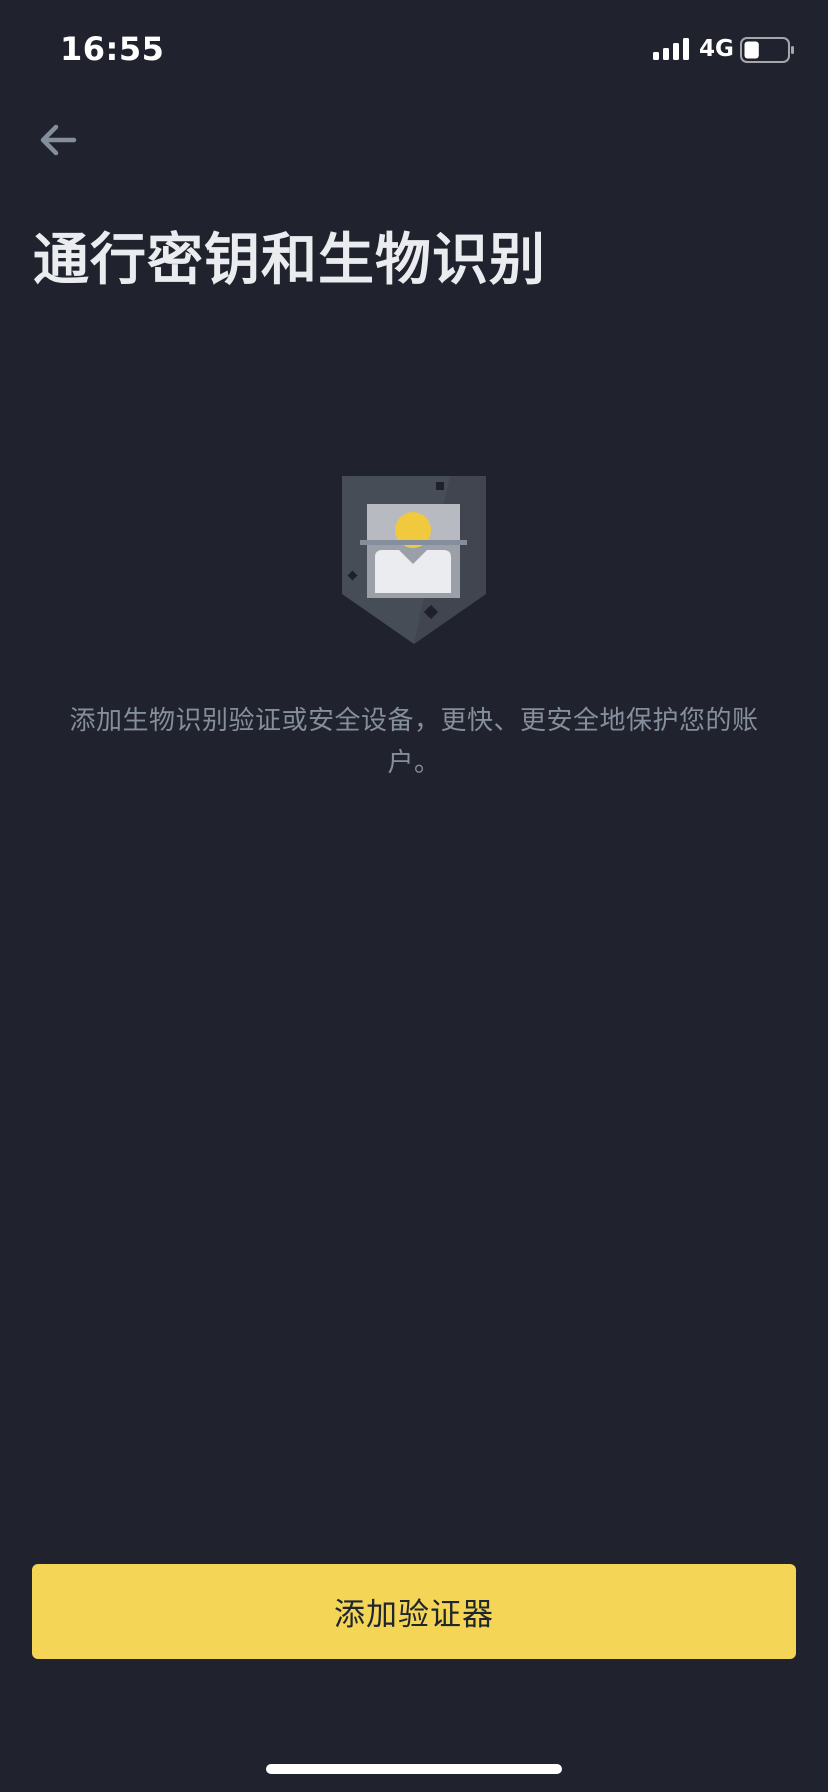 The height and width of the screenshot is (1792, 828). Describe the element at coordinates (414, 1611) in the screenshot. I see `add-authenticator-button: 添加验证器` at that location.